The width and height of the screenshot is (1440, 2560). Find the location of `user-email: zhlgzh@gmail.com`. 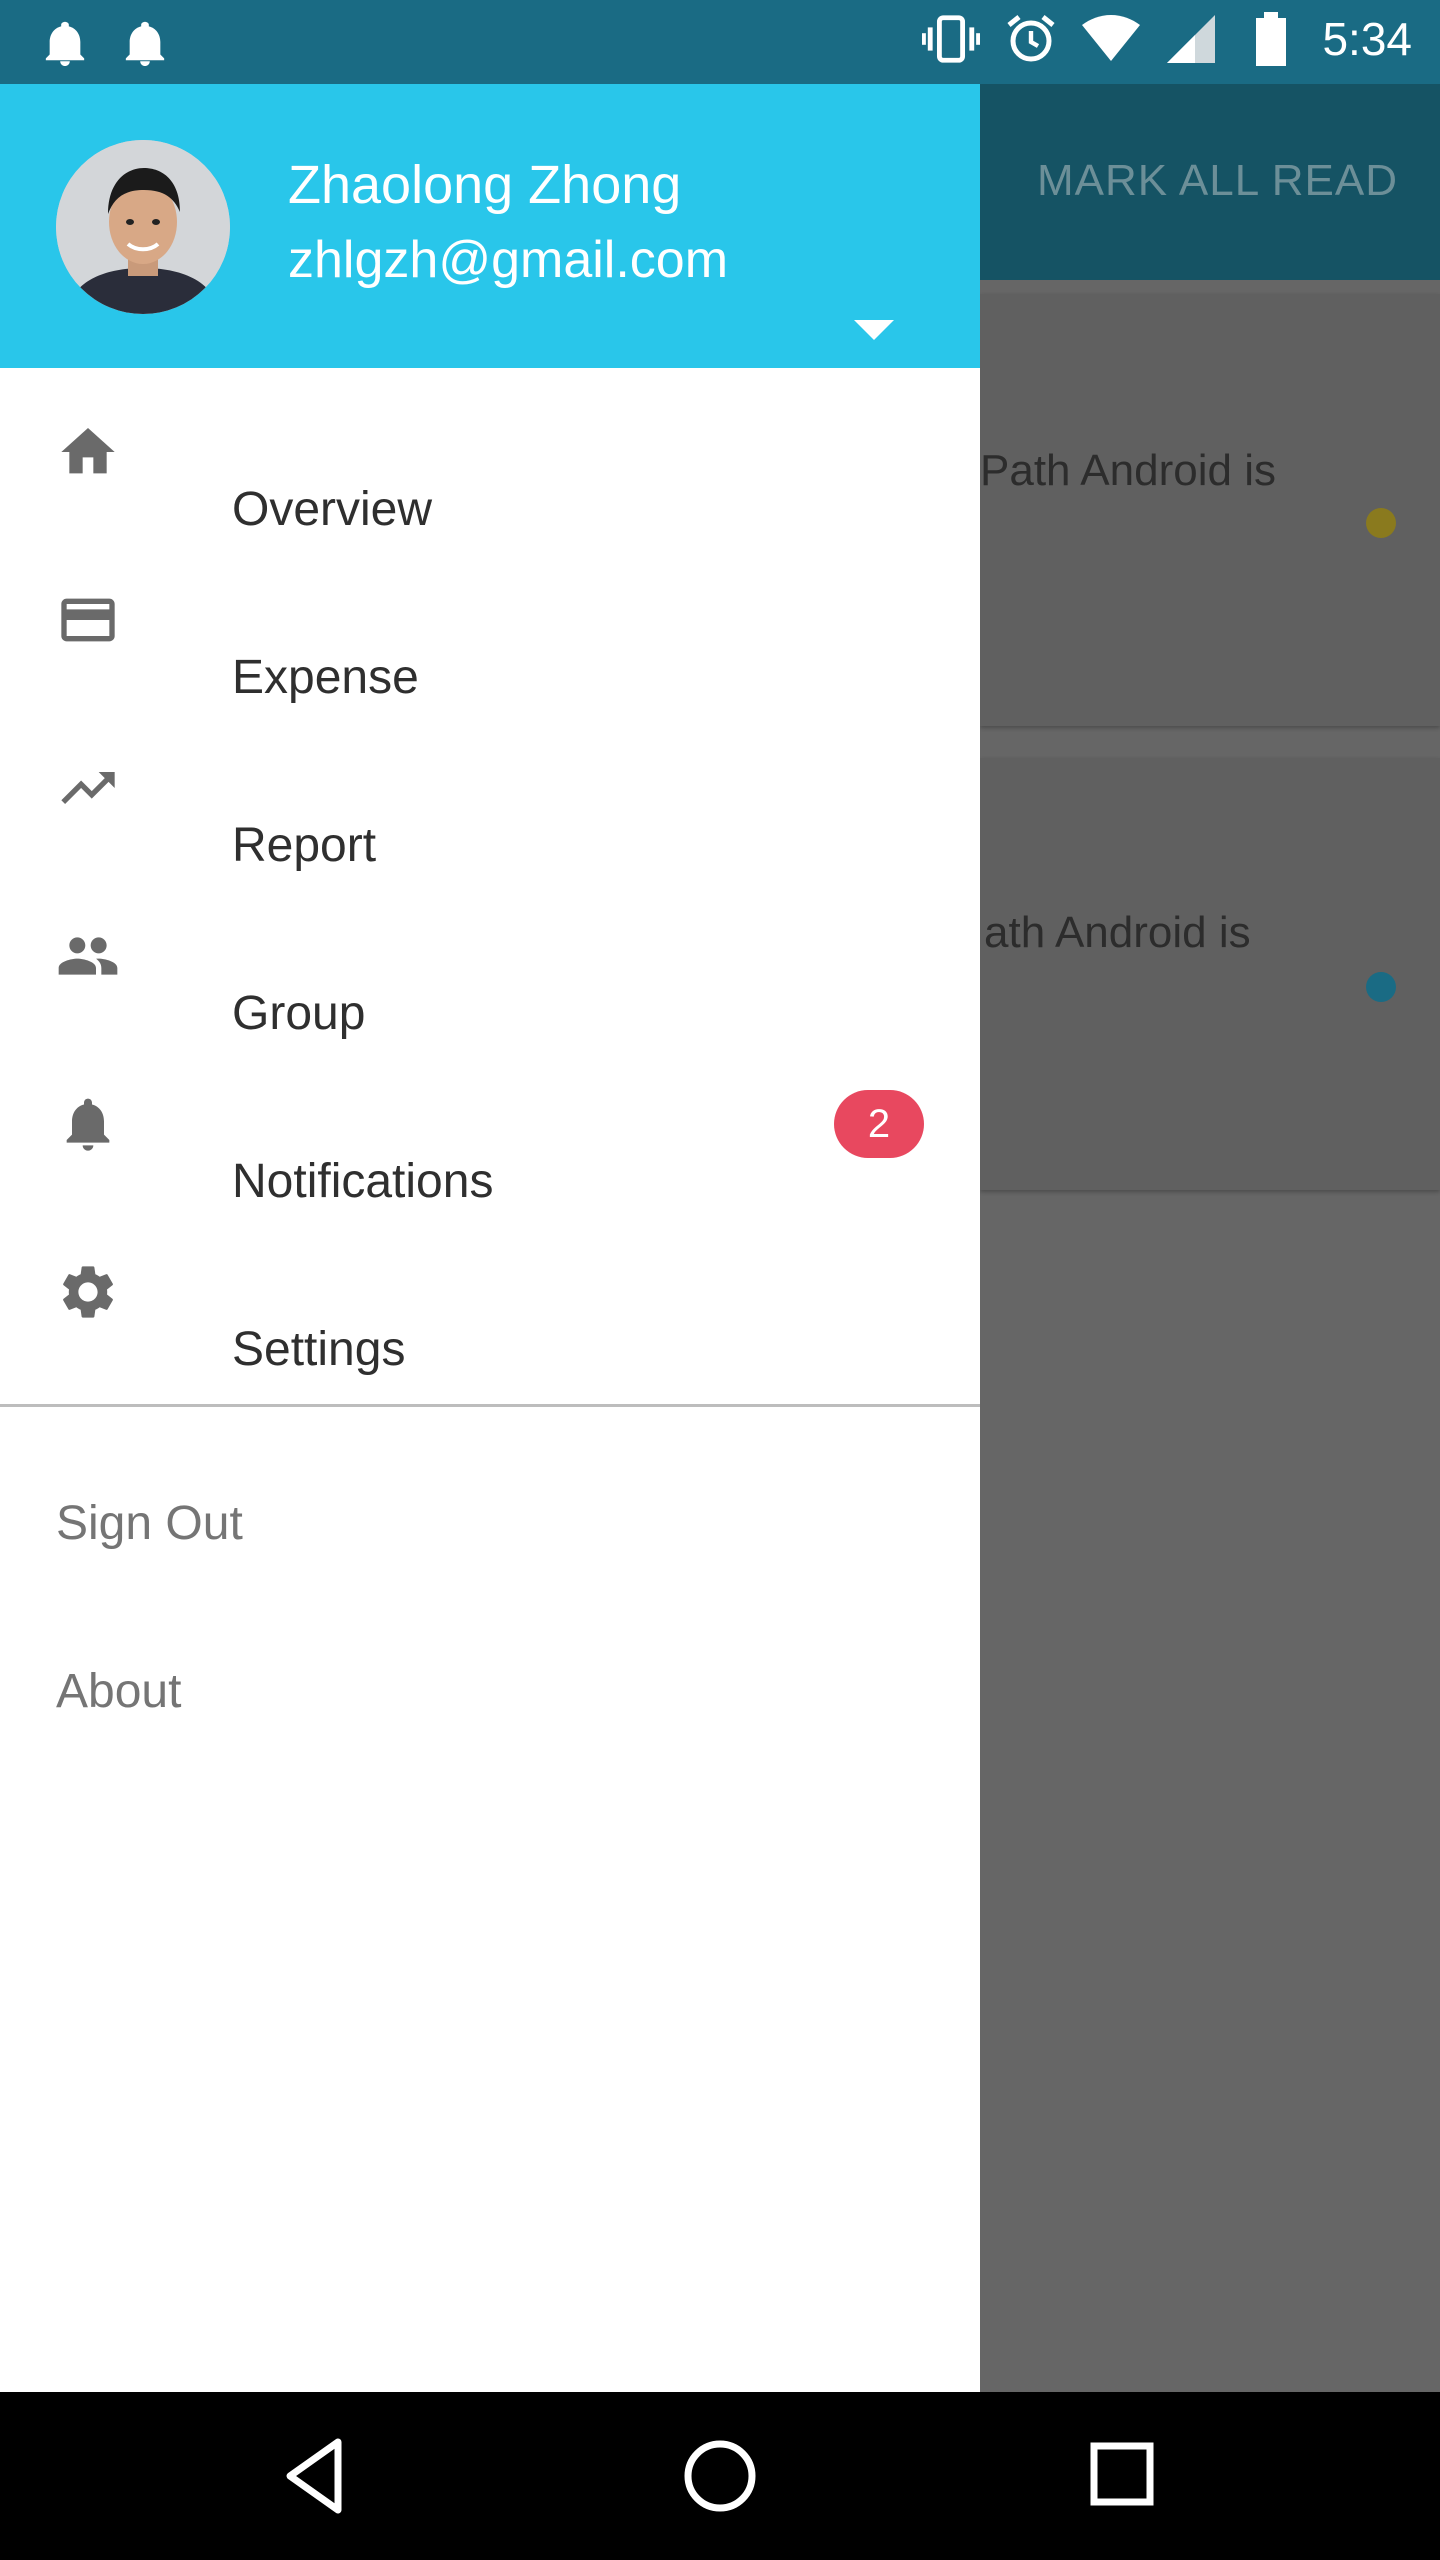

user-email: zhlgzh@gmail.com is located at coordinates (508, 260).